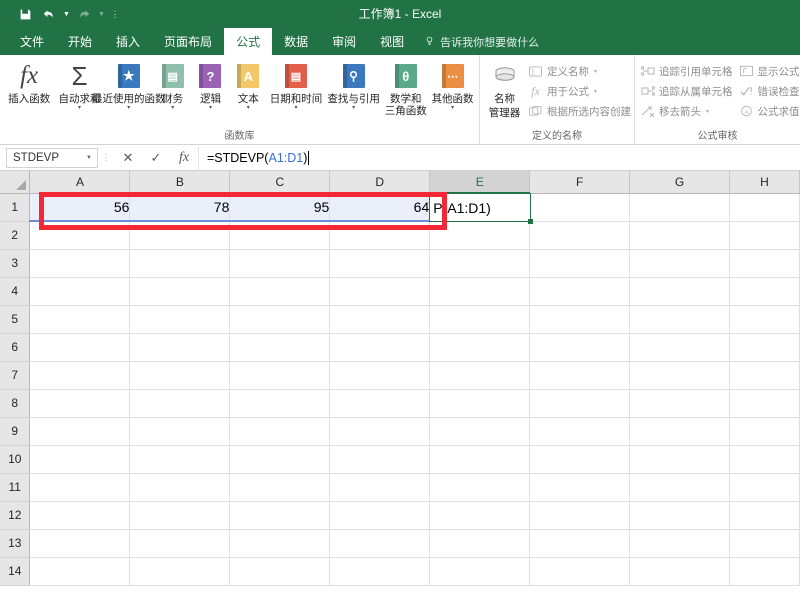 This screenshot has width=800, height=600. Describe the element at coordinates (180, 319) in the screenshot. I see `cell-B5` at that location.